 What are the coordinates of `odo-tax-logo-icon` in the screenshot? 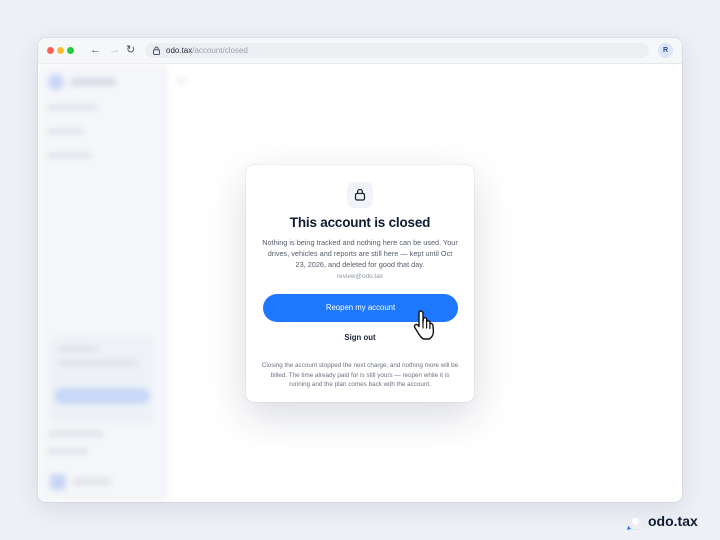 It's located at (636, 521).